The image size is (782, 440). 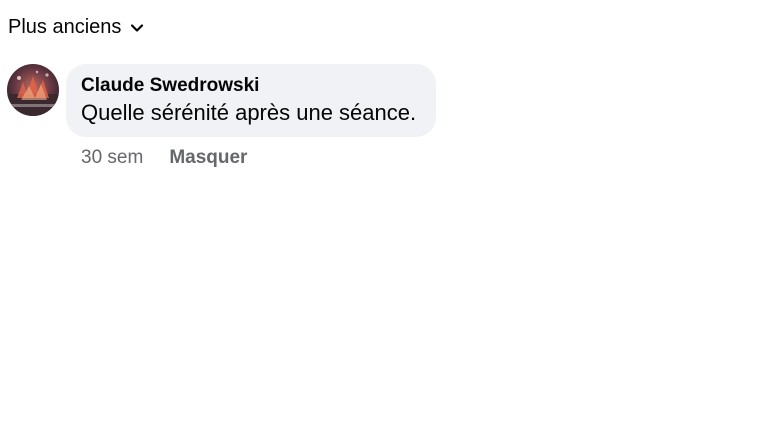 I want to click on chevron-down-icon, so click(x=137, y=28).